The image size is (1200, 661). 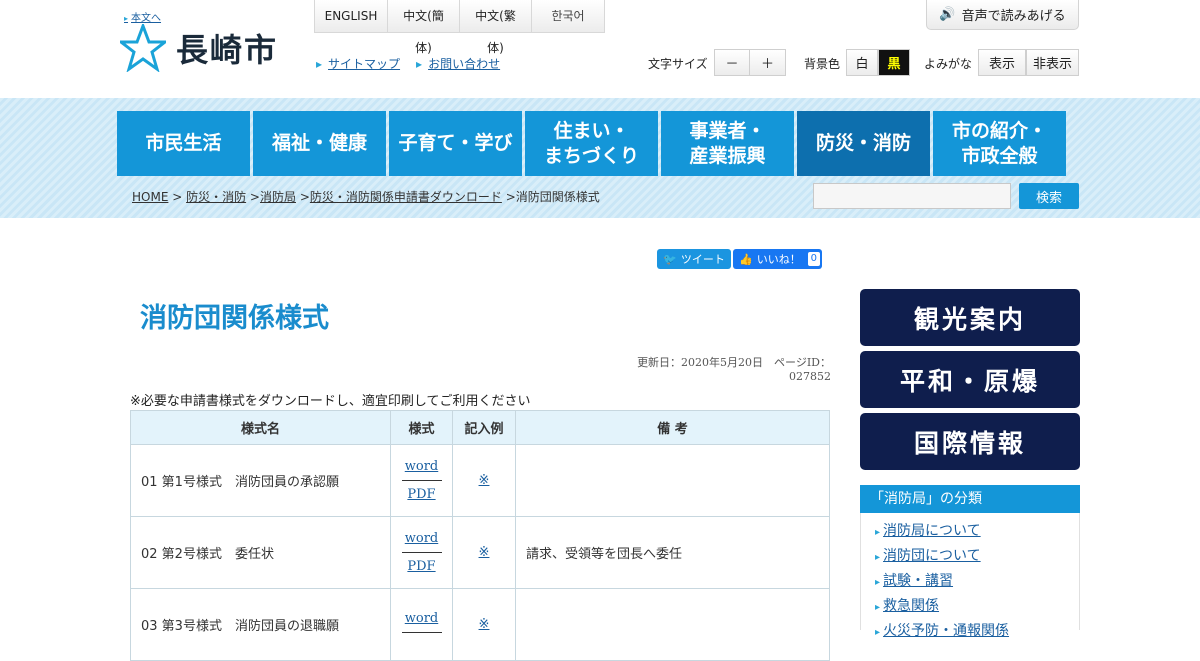 I want to click on language-switcher: ENGLISH 中文(簡体) 中文(繁体) 한국어, so click(x=459, y=27).